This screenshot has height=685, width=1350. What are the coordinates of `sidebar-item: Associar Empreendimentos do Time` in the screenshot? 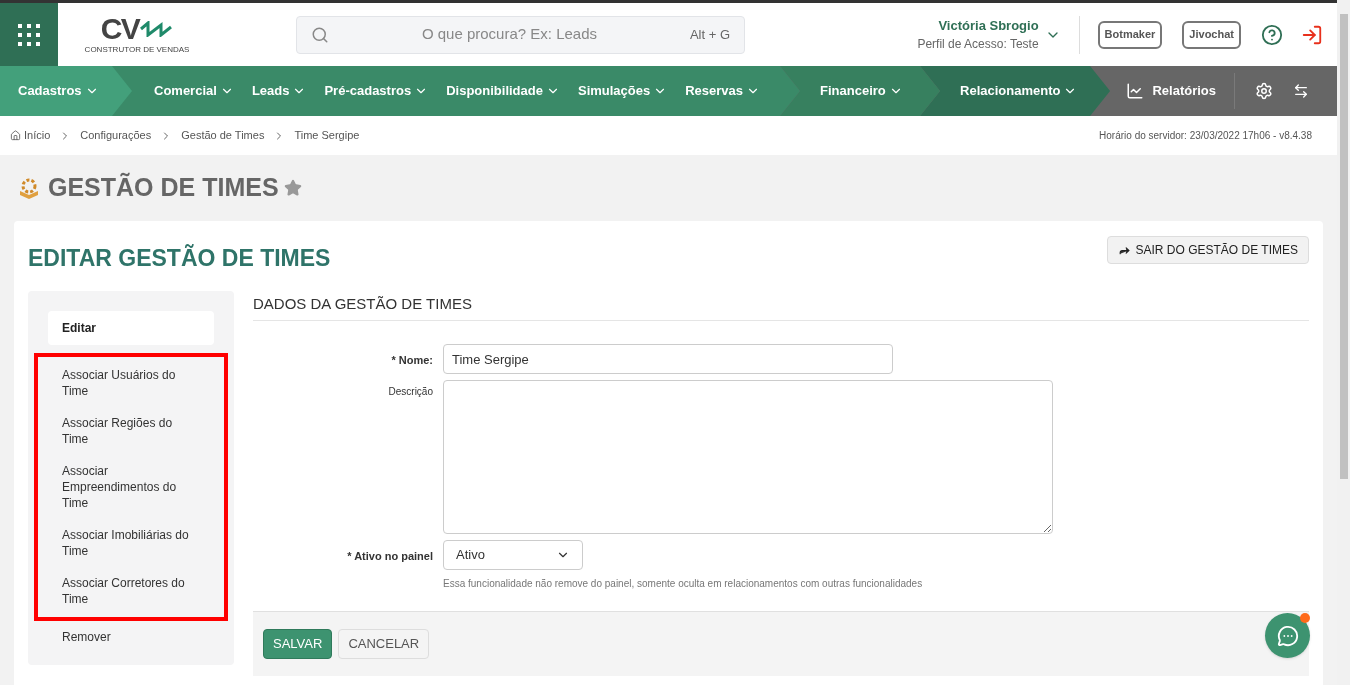 It's located at (131, 486).